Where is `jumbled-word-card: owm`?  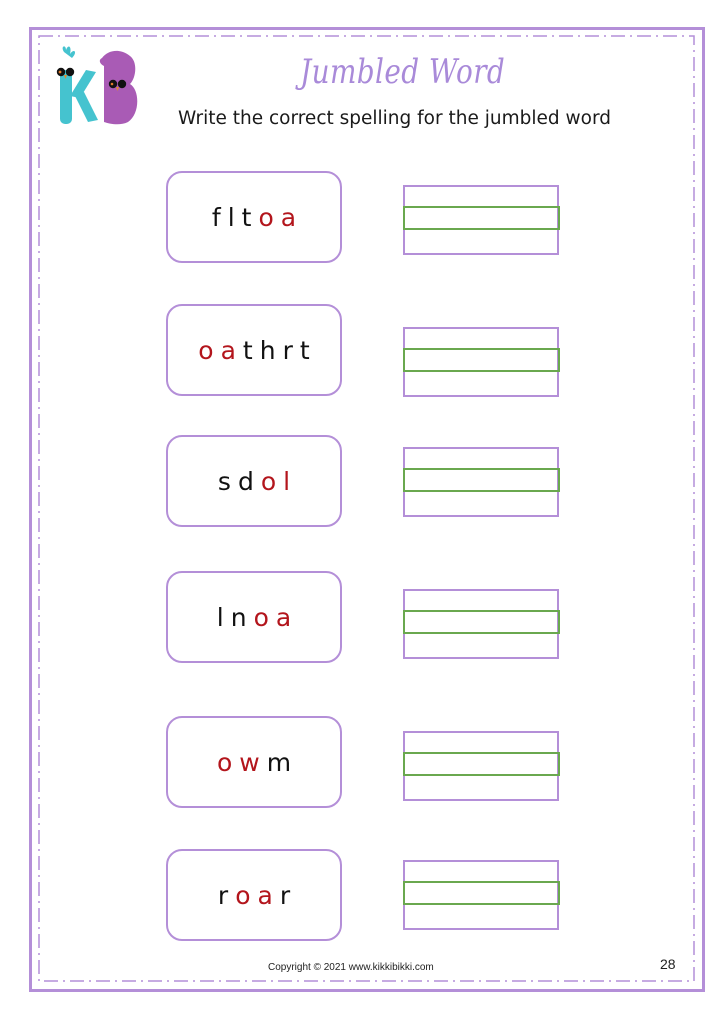 jumbled-word-card: owm is located at coordinates (254, 762).